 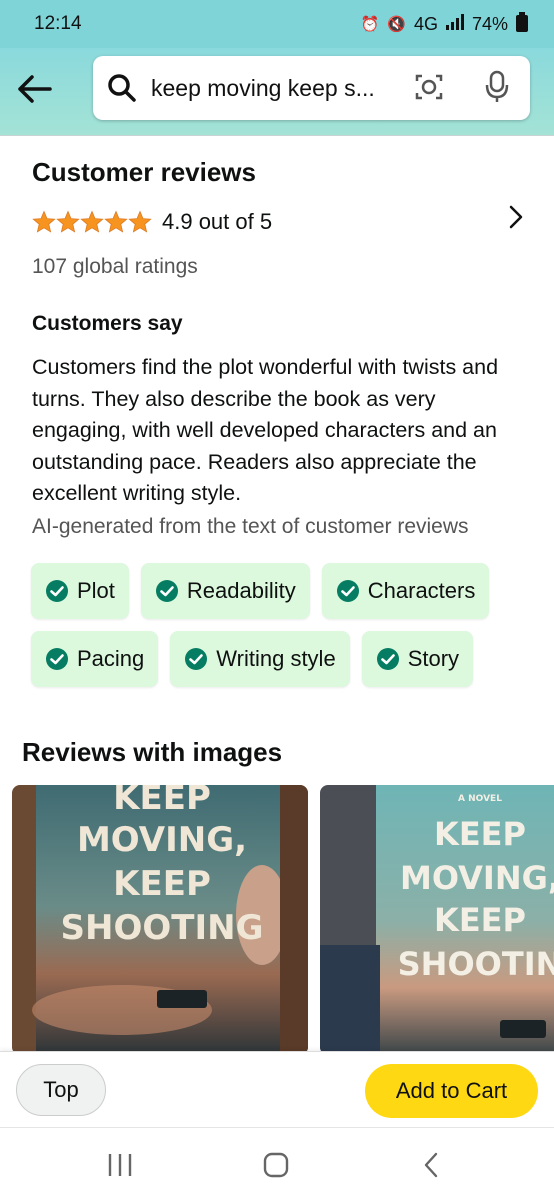 What do you see at coordinates (277, 24) in the screenshot?
I see `status-bar: 12:14 ⏰ 🔇 4G 74%` at bounding box center [277, 24].